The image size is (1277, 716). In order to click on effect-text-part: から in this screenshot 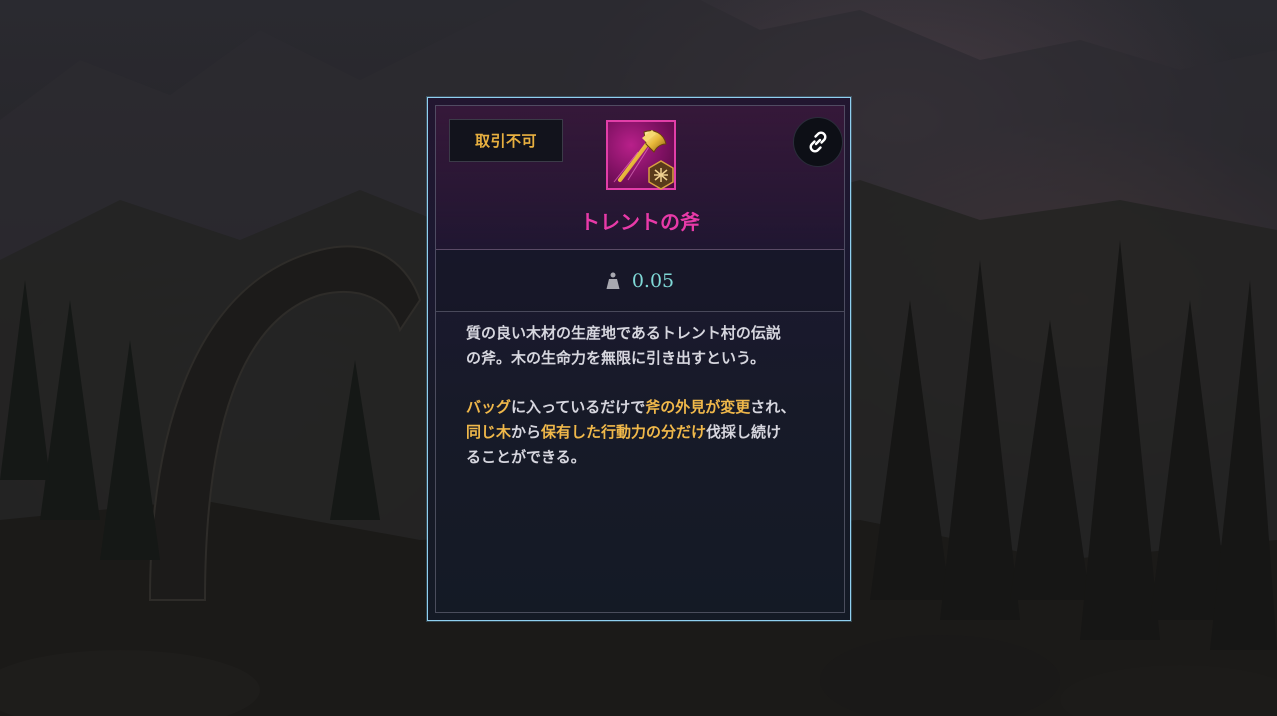, I will do `click(526, 432)`.